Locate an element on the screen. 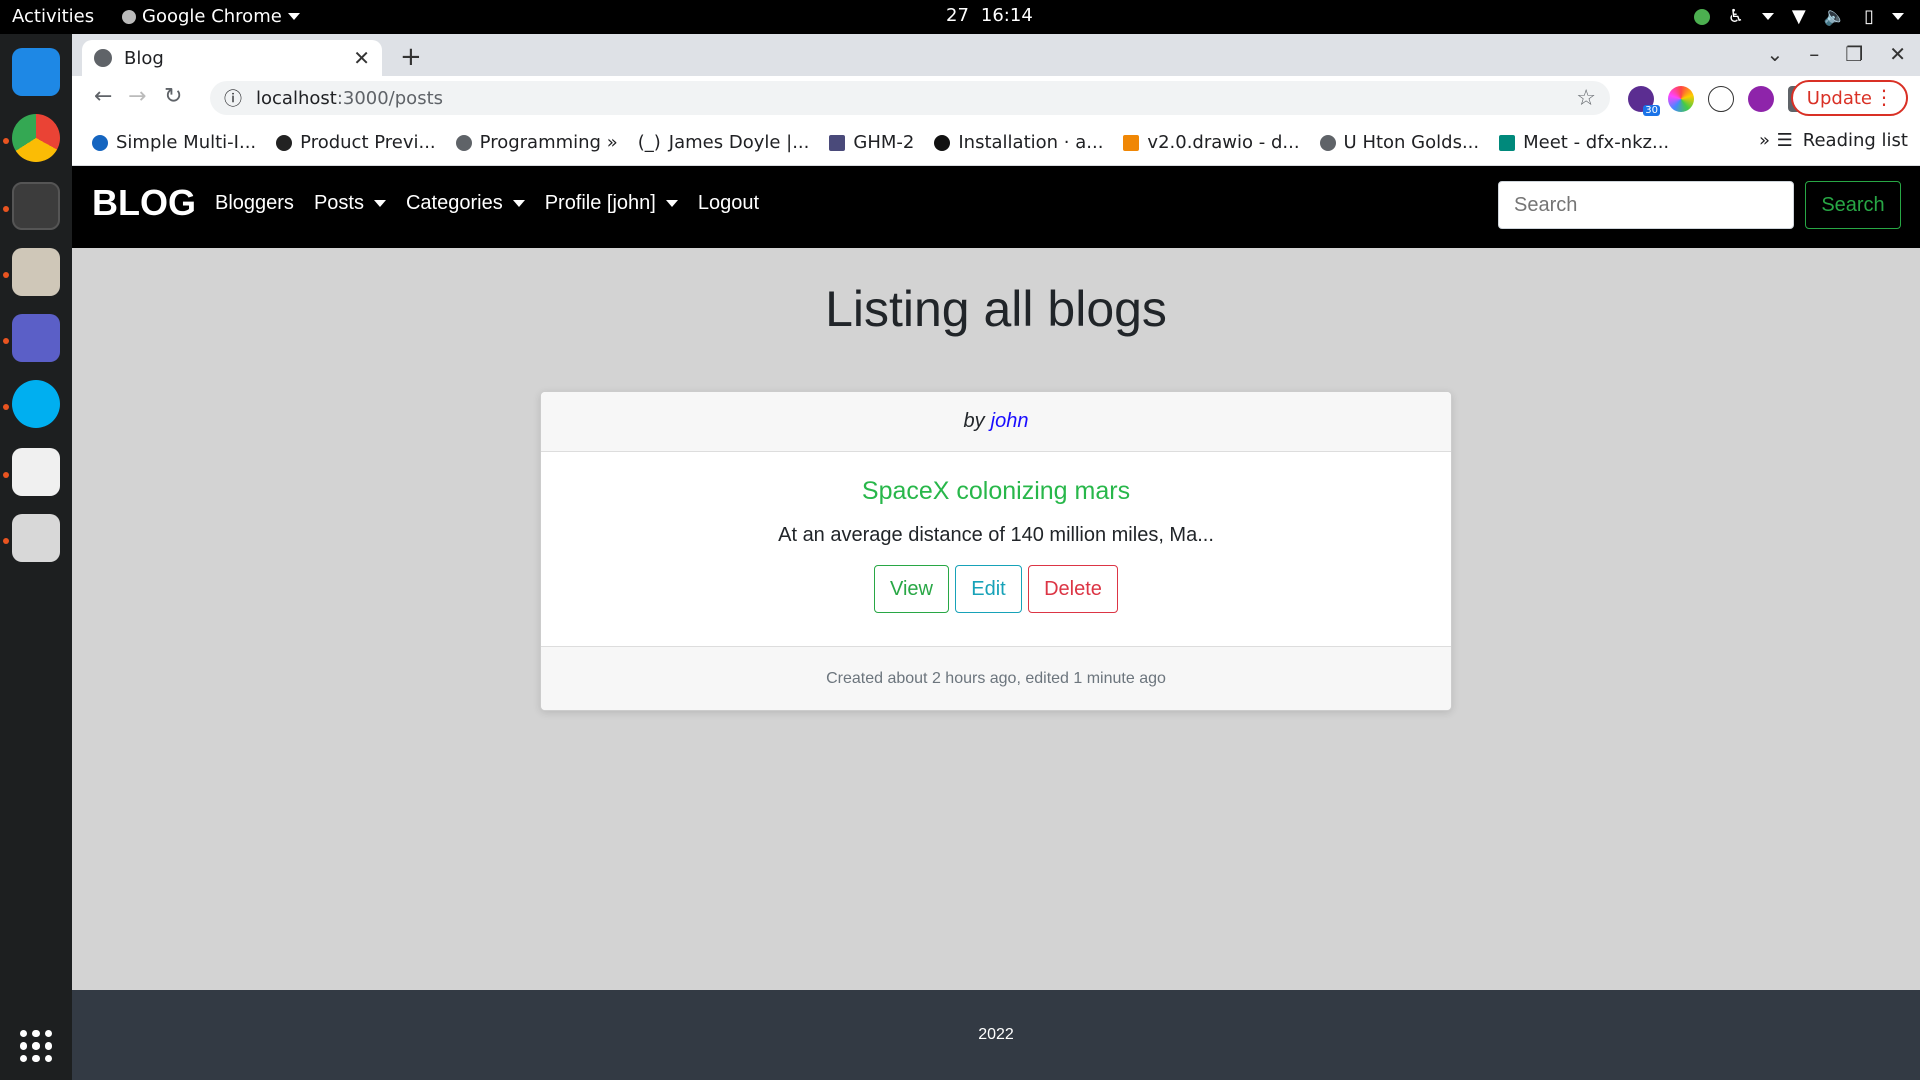 The width and height of the screenshot is (1920, 1080). bookmark-star-icon: ☆ is located at coordinates (1586, 98).